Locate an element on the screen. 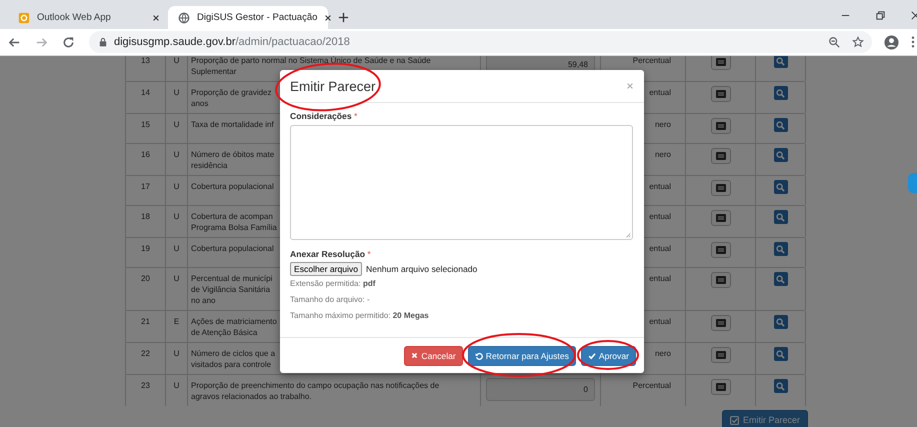 This screenshot has width=917, height=427. star-icon is located at coordinates (858, 42).